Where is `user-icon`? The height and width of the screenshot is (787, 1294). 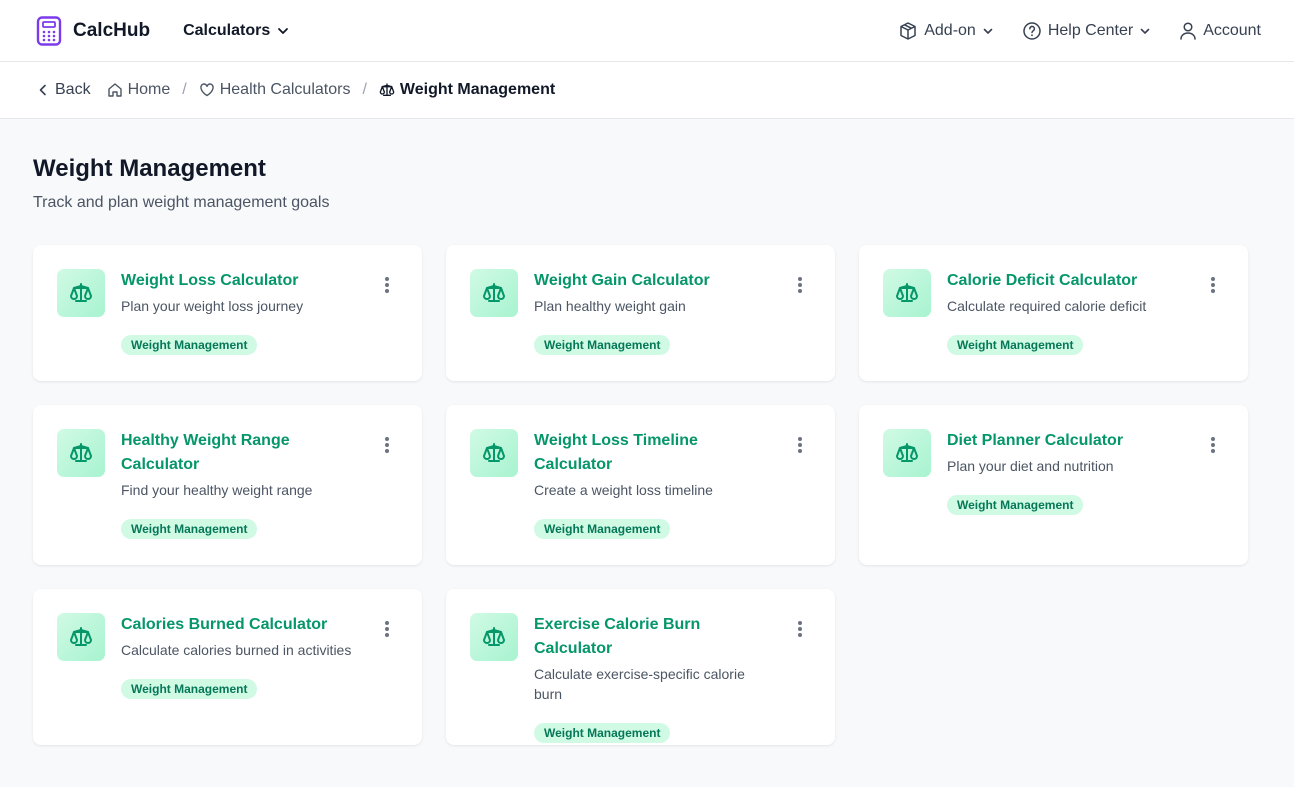 user-icon is located at coordinates (1188, 30).